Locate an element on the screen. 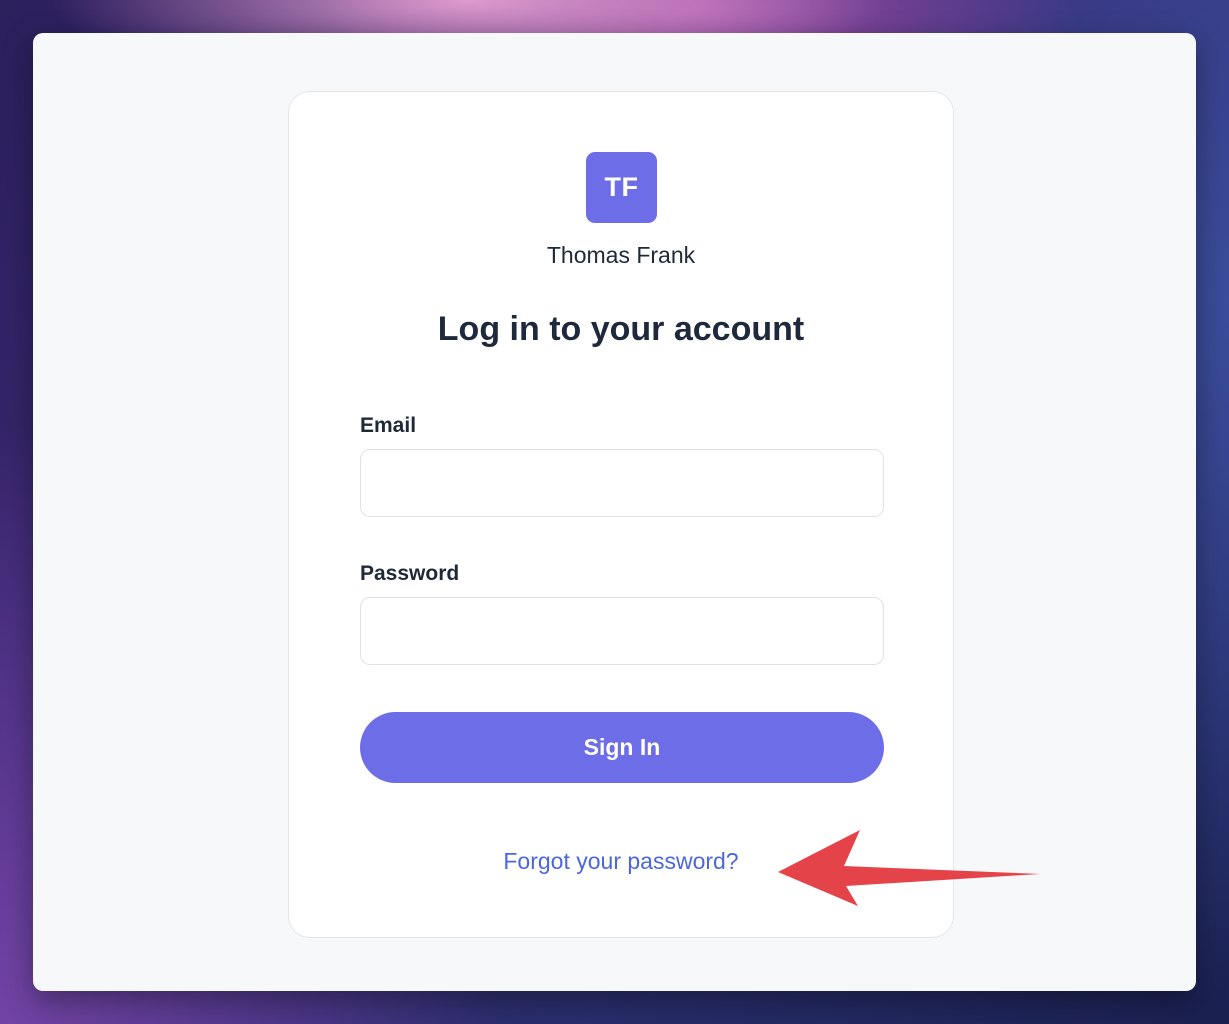 The width and height of the screenshot is (1229, 1024). password-label: Password is located at coordinates (410, 573).